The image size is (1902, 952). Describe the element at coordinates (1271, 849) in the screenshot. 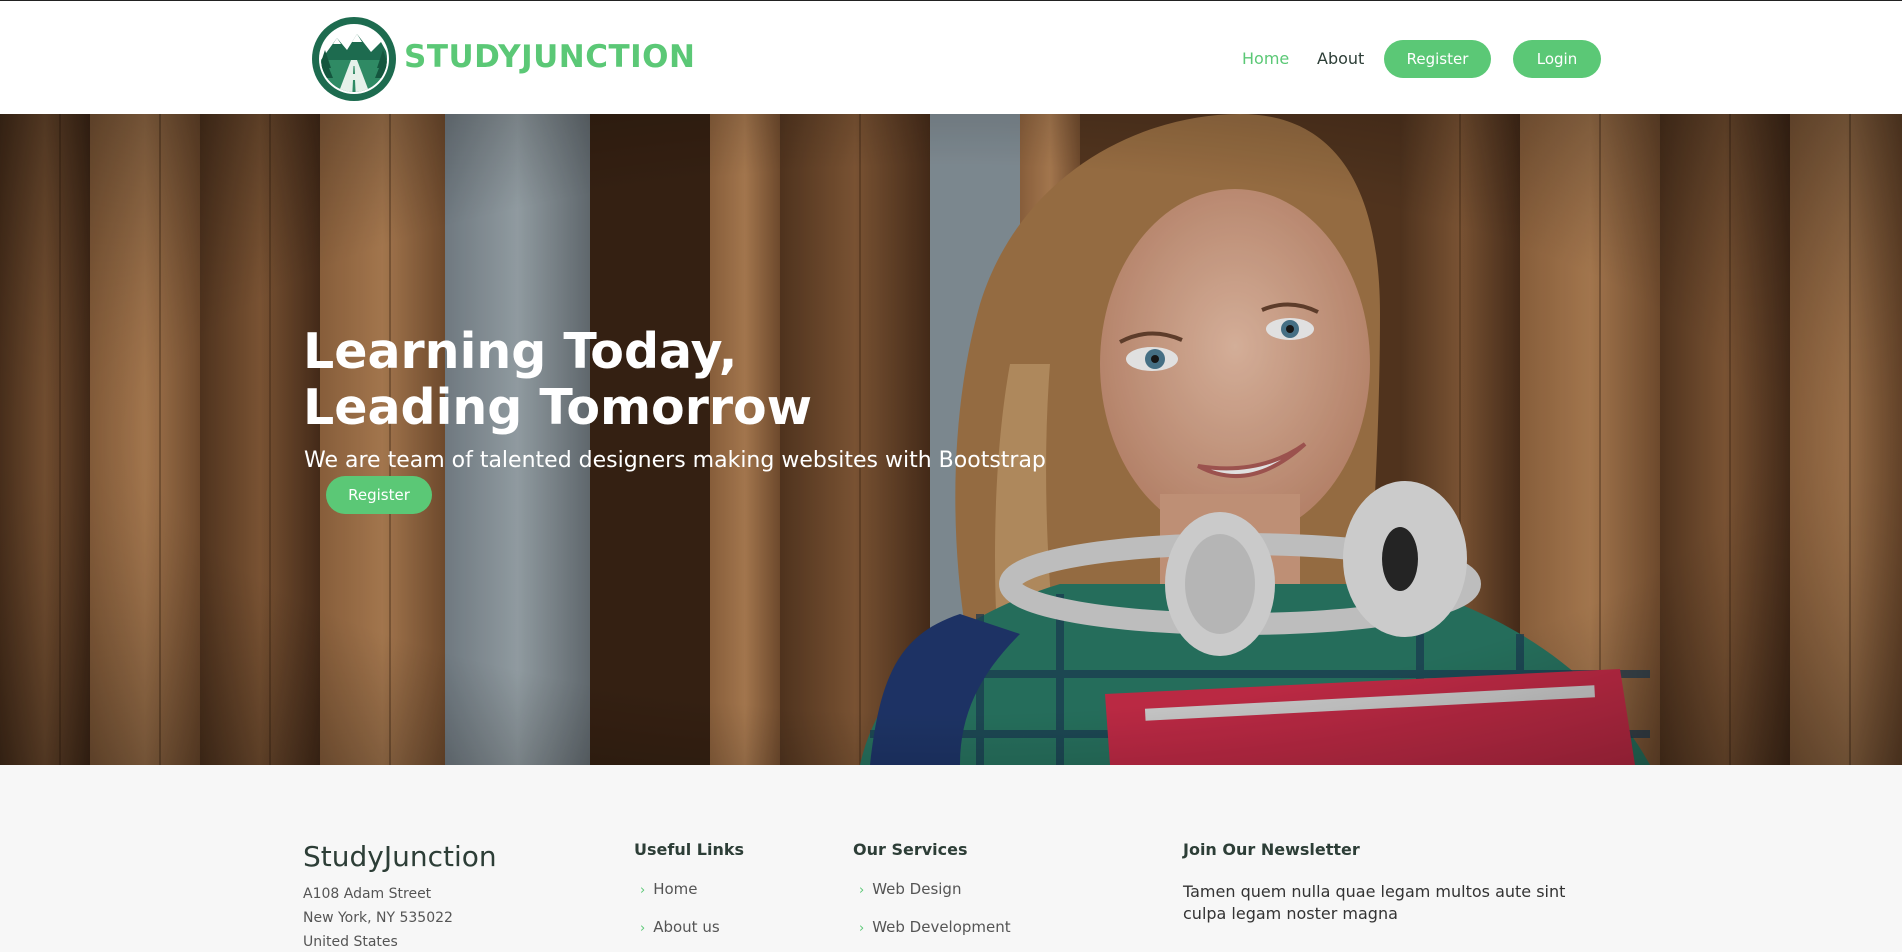

I see `newsletter-heading: Join Our Newsletter` at that location.